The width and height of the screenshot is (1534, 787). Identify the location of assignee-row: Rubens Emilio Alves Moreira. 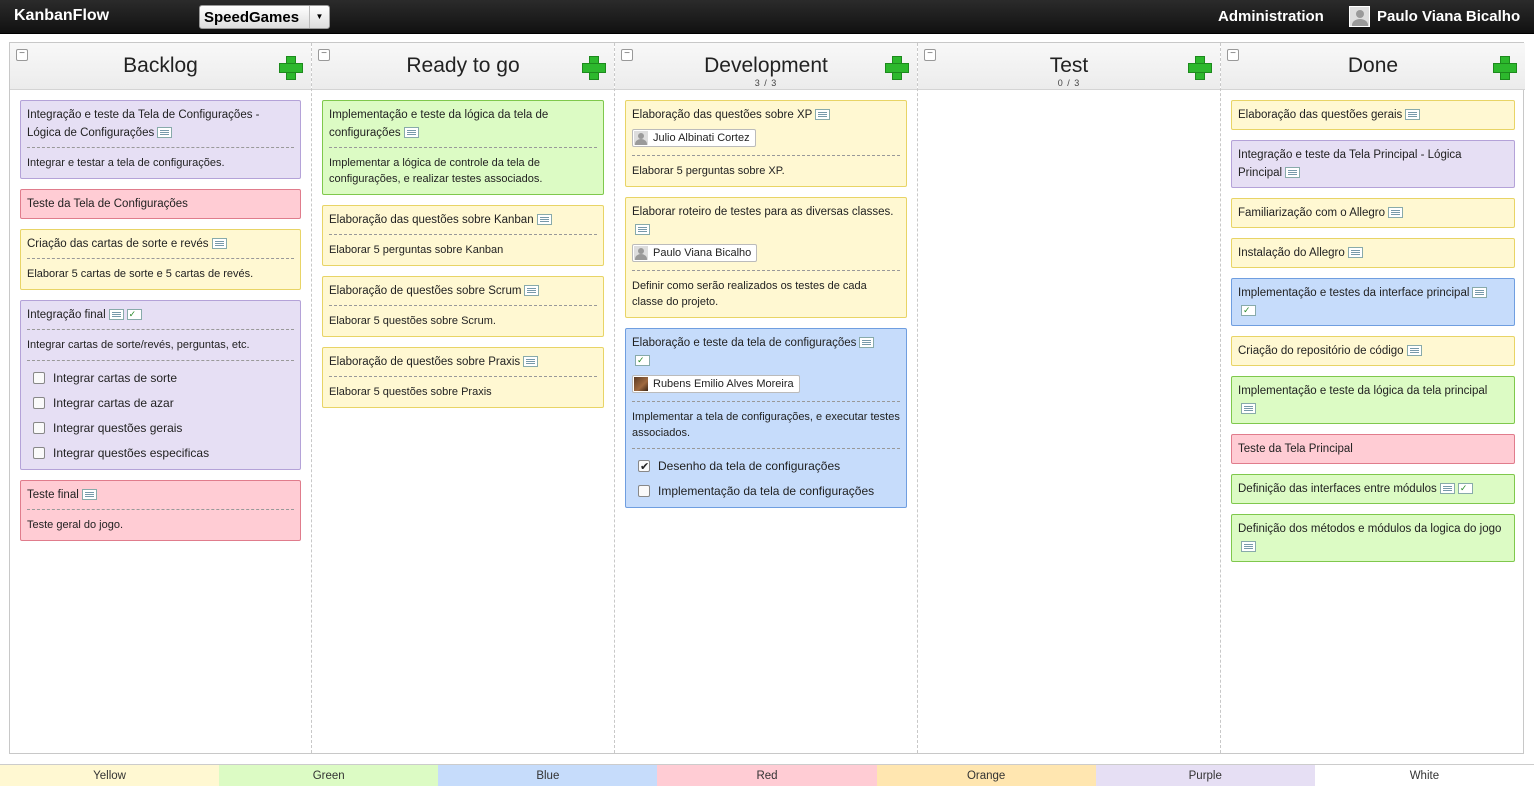
(766, 388).